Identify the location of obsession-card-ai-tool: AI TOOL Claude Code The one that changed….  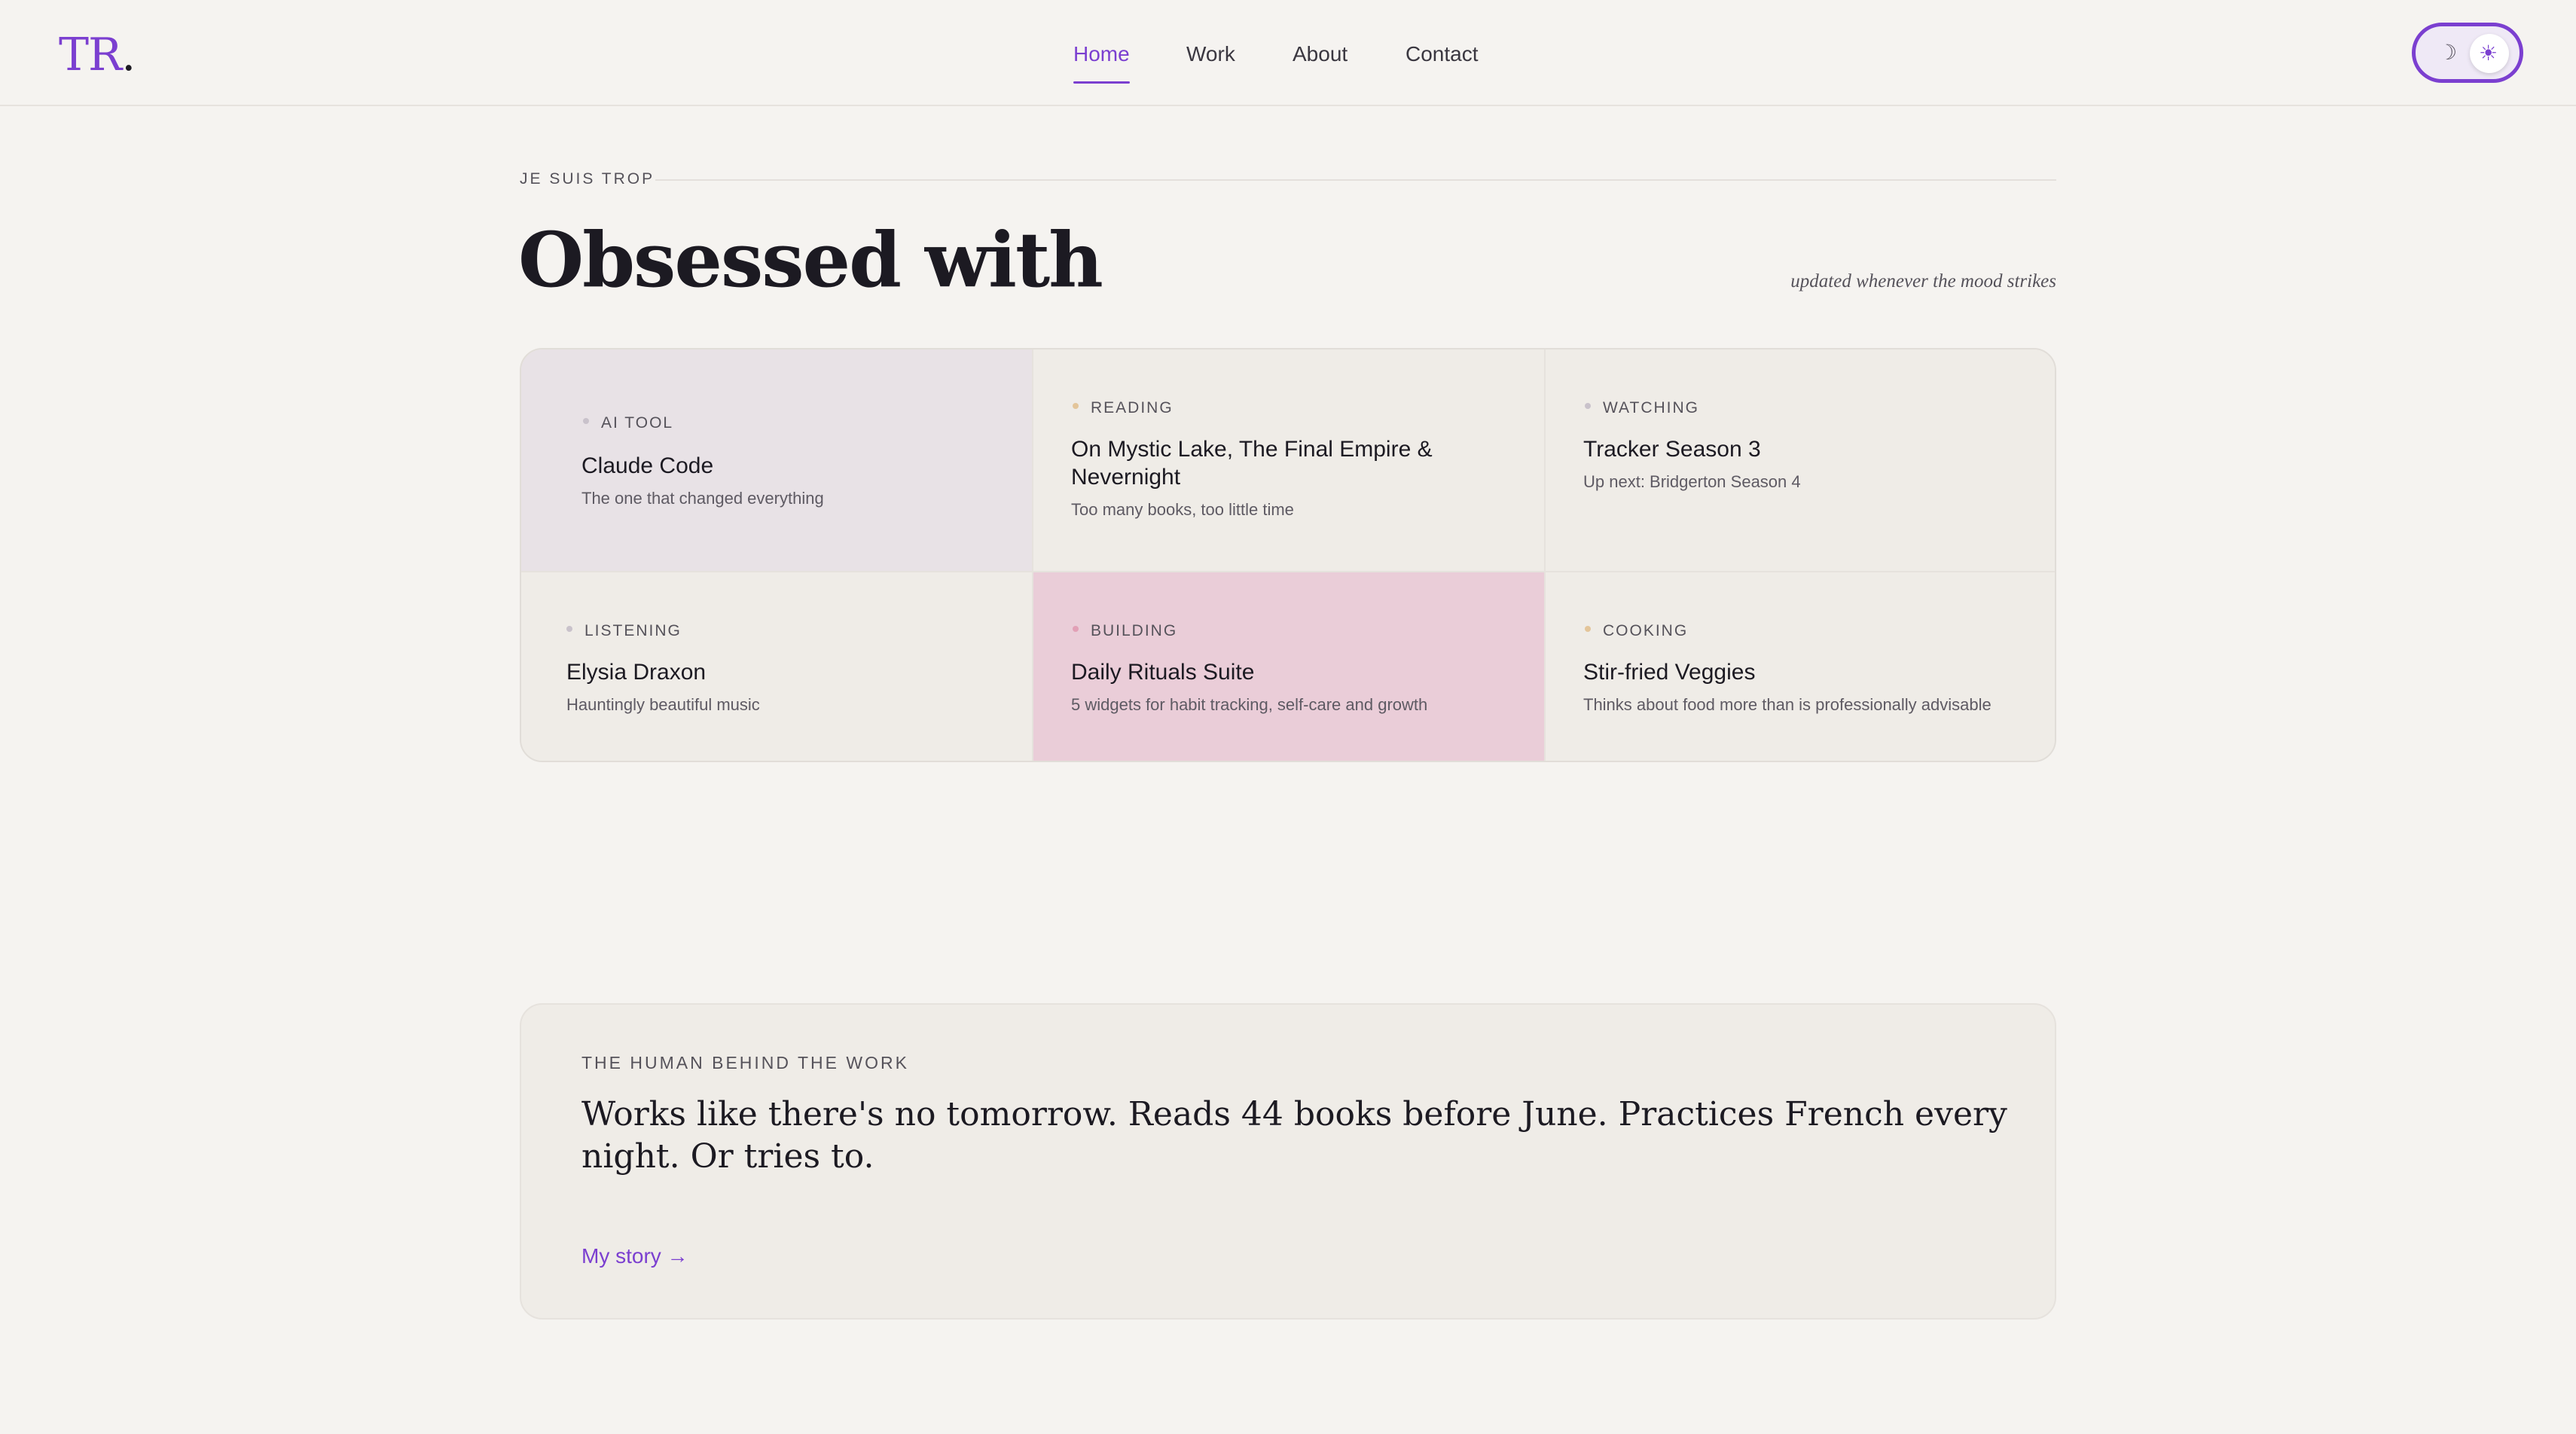
(777, 460).